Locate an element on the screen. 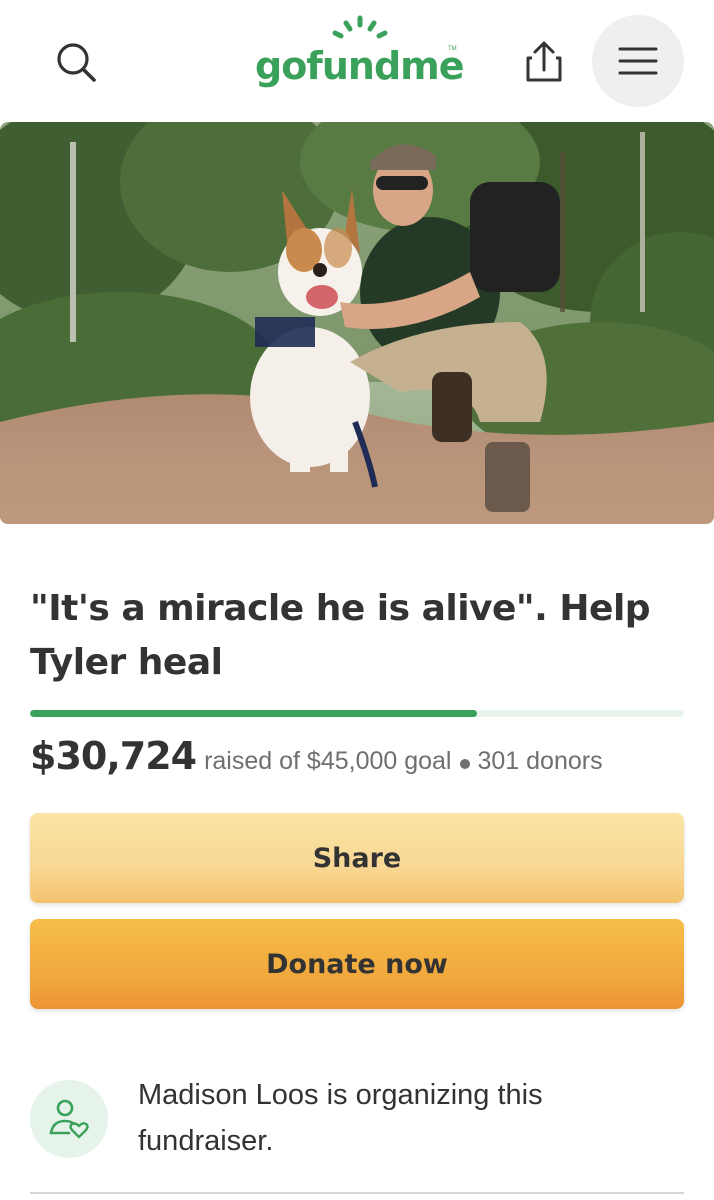 The width and height of the screenshot is (714, 1200). fundraising-progress-fill is located at coordinates (253, 713).